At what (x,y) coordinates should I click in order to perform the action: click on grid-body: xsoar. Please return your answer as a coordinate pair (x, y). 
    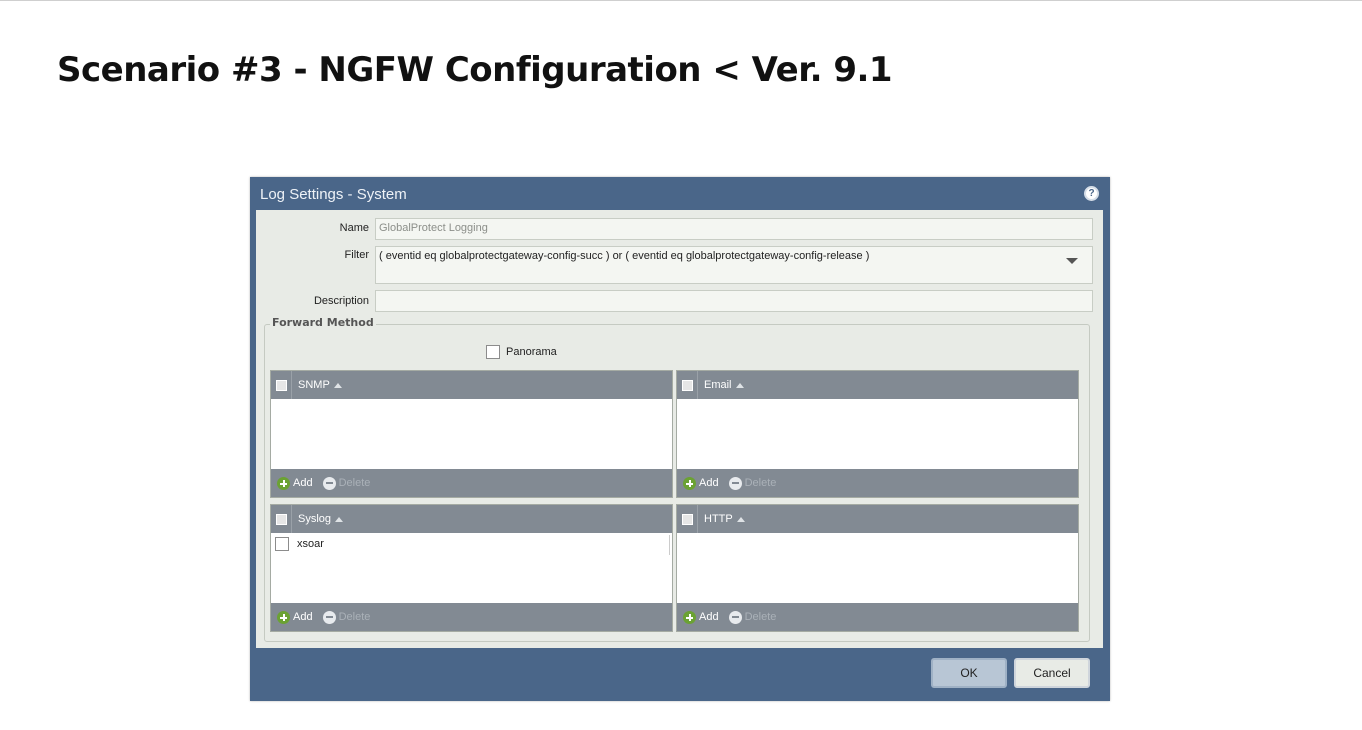
    Looking at the image, I should click on (471, 568).